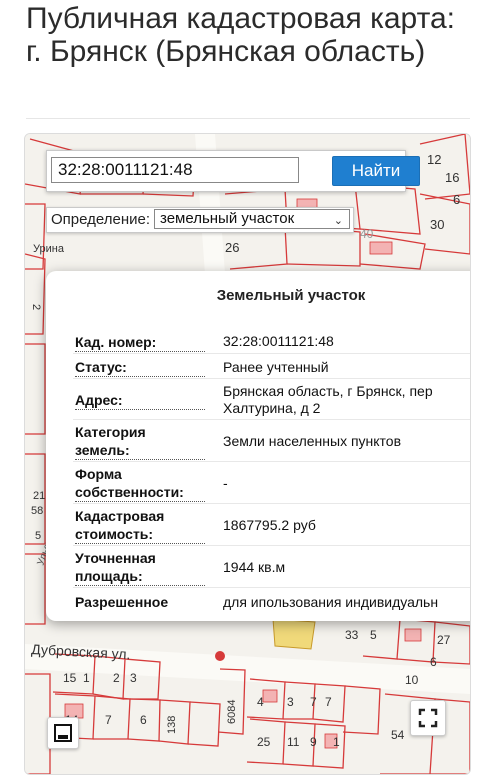 The image size is (493, 775). What do you see at coordinates (232, 712) in the screenshot?
I see `parcel-number: 6084` at bounding box center [232, 712].